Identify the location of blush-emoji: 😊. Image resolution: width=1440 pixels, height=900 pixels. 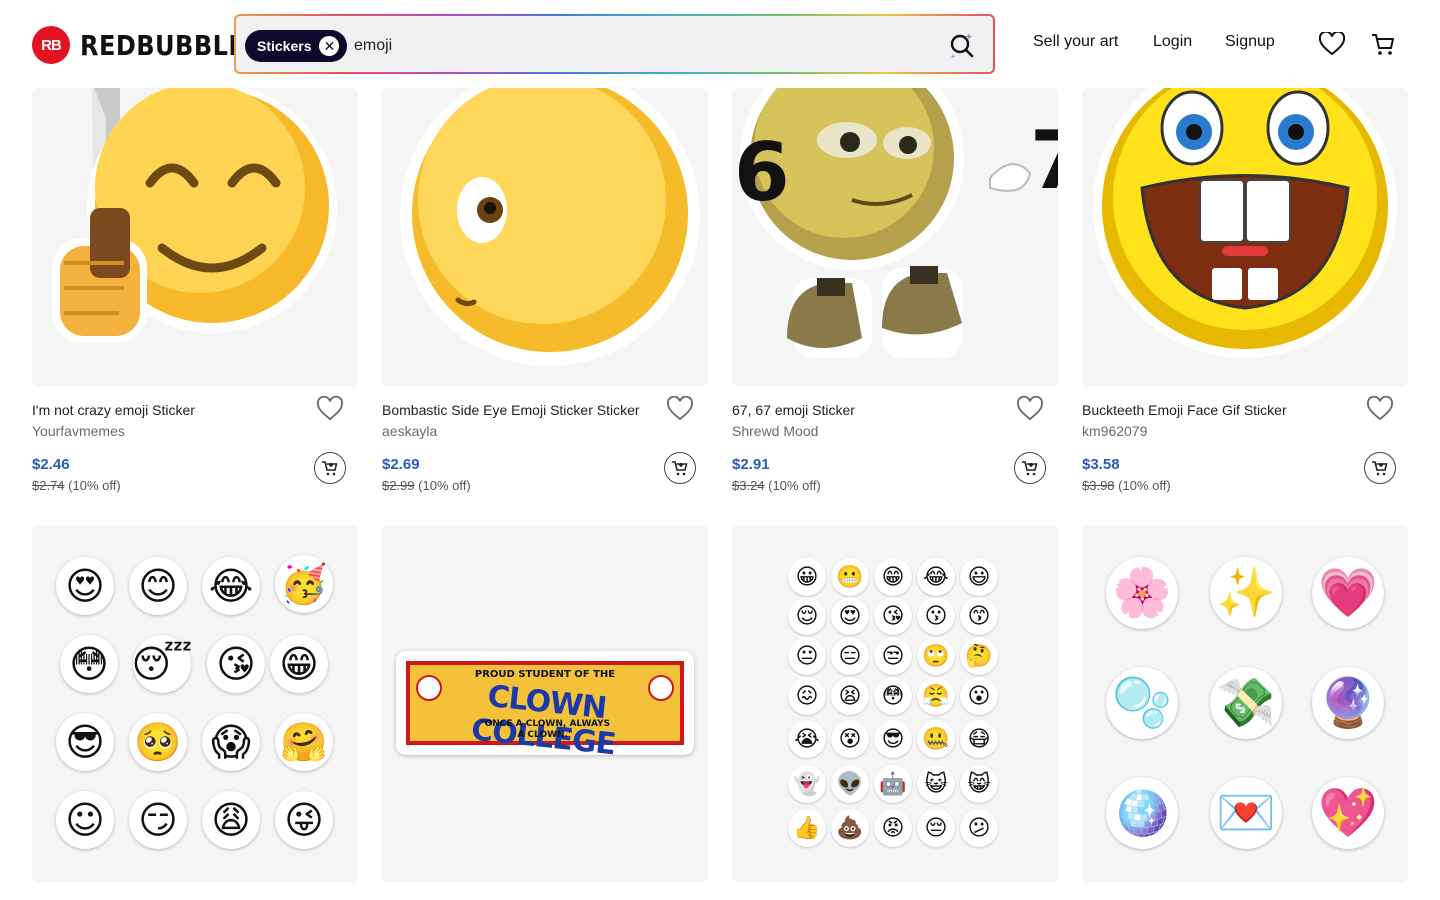
(158, 586).